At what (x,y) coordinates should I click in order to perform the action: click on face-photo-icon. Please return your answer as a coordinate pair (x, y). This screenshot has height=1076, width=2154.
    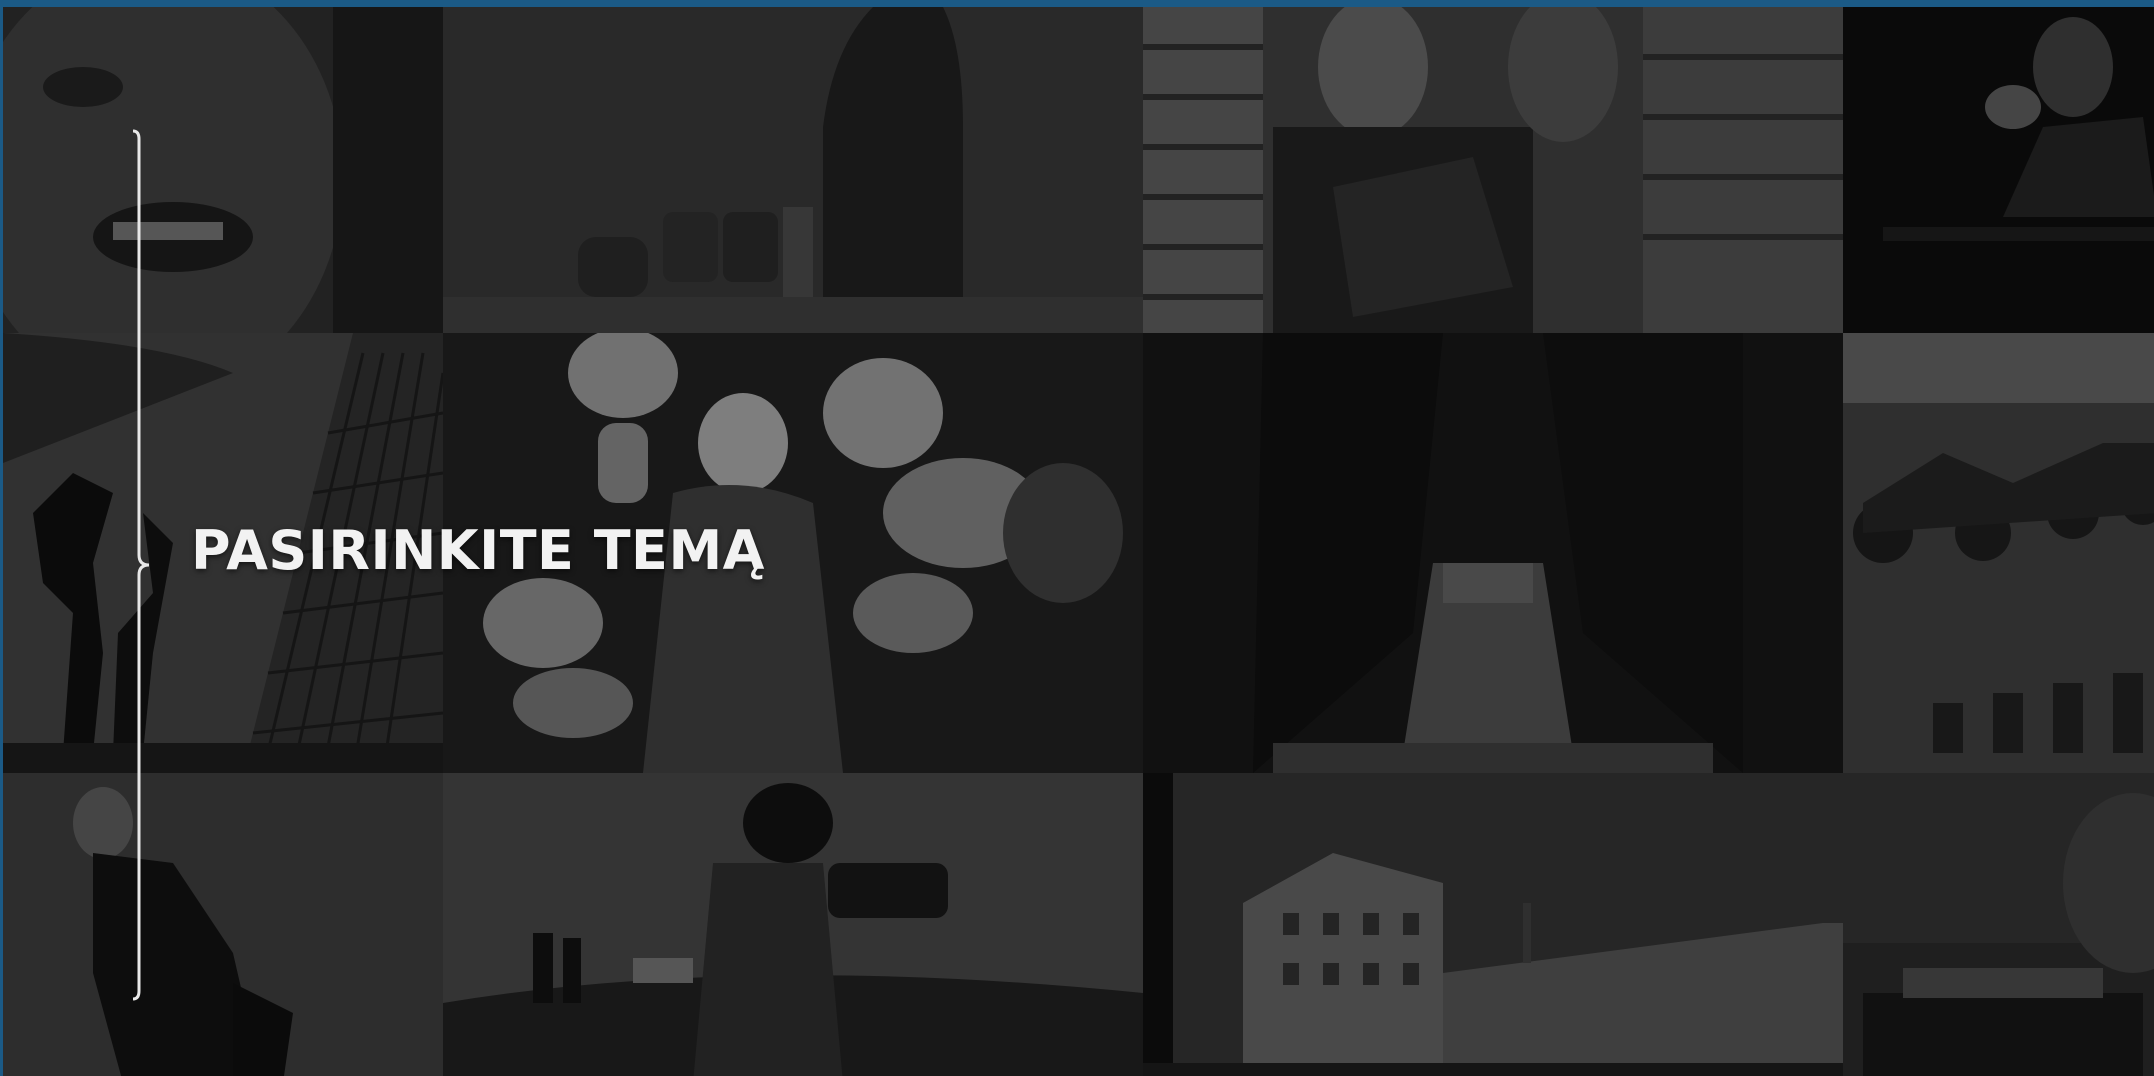
    Looking at the image, I should click on (223, 170).